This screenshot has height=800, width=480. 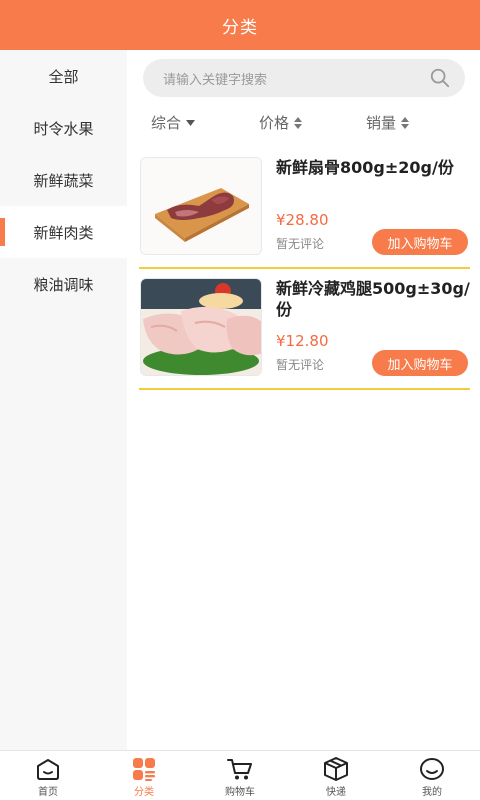 I want to click on search-input: 请输入关键字搜索, so click(x=304, y=78).